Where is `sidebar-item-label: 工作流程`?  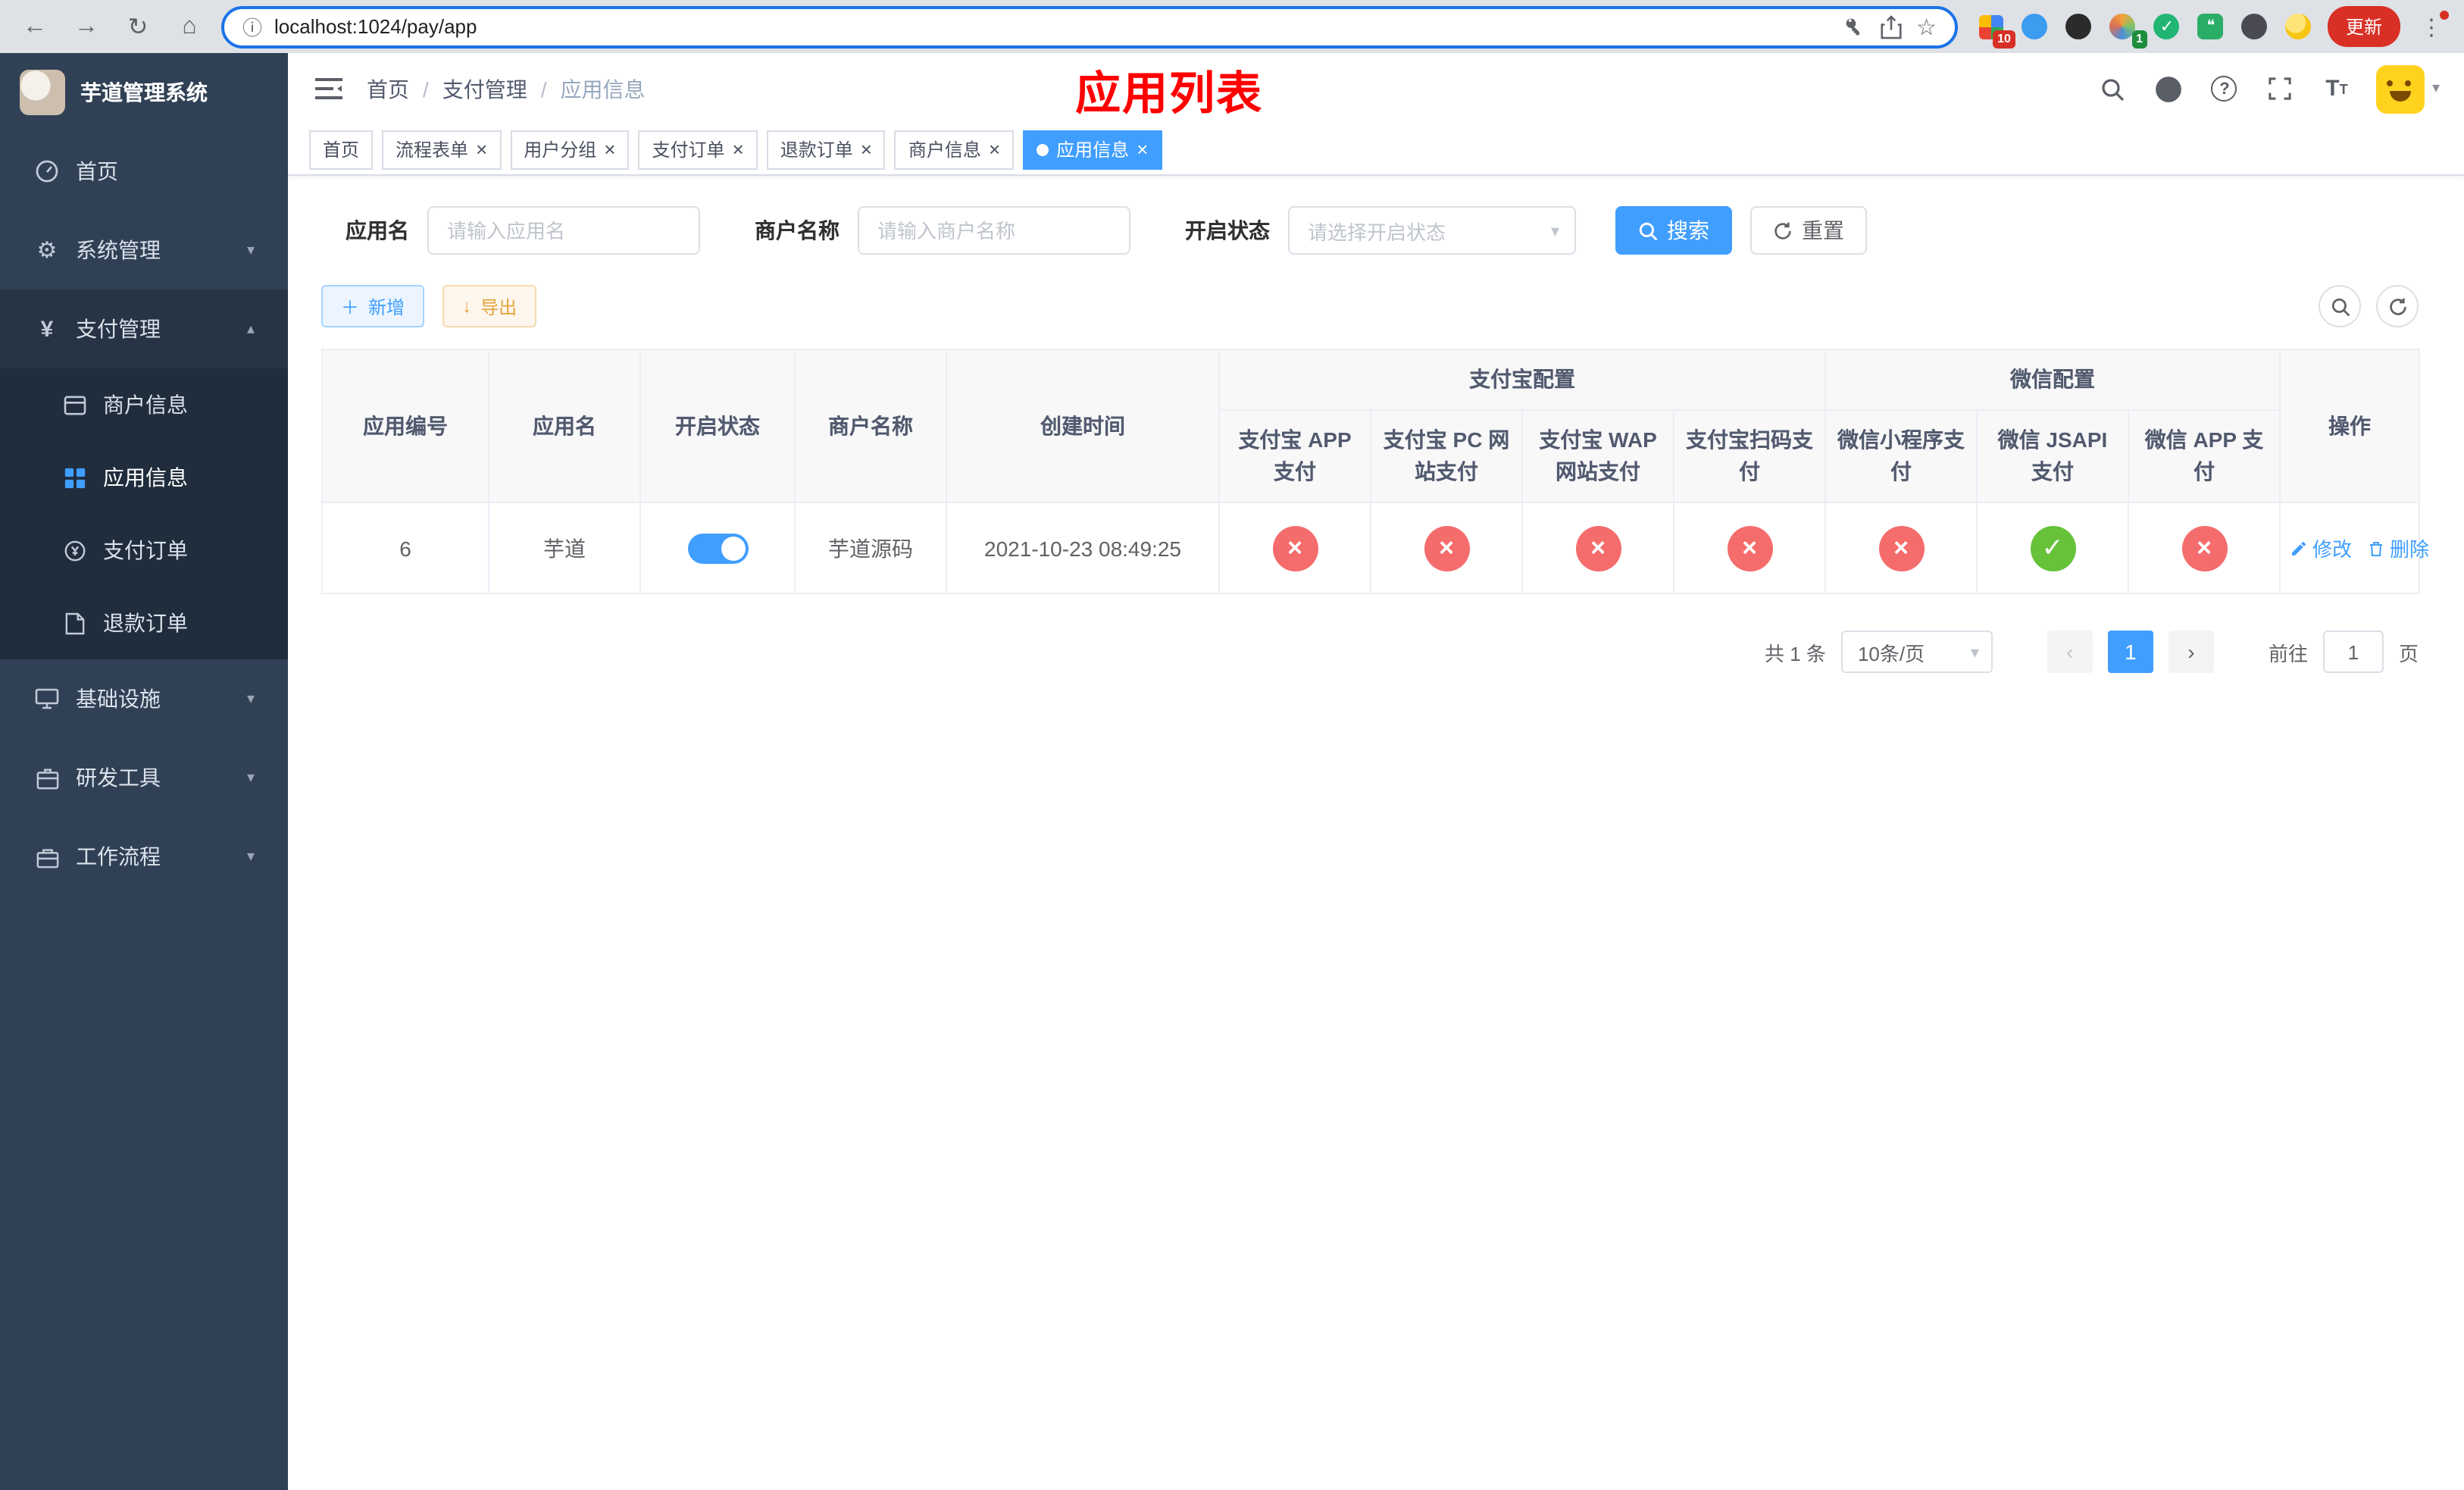 sidebar-item-label: 工作流程 is located at coordinates (118, 856).